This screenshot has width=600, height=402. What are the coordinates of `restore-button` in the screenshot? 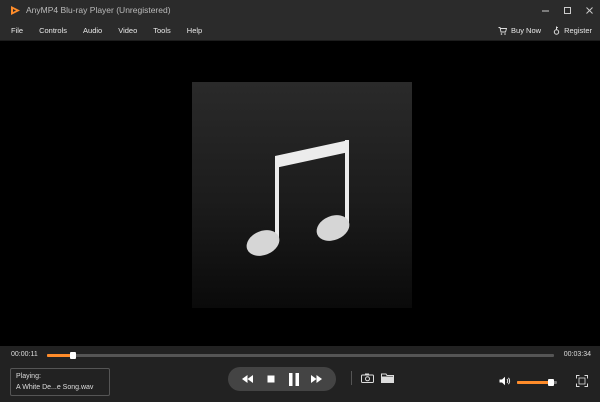 It's located at (567, 10).